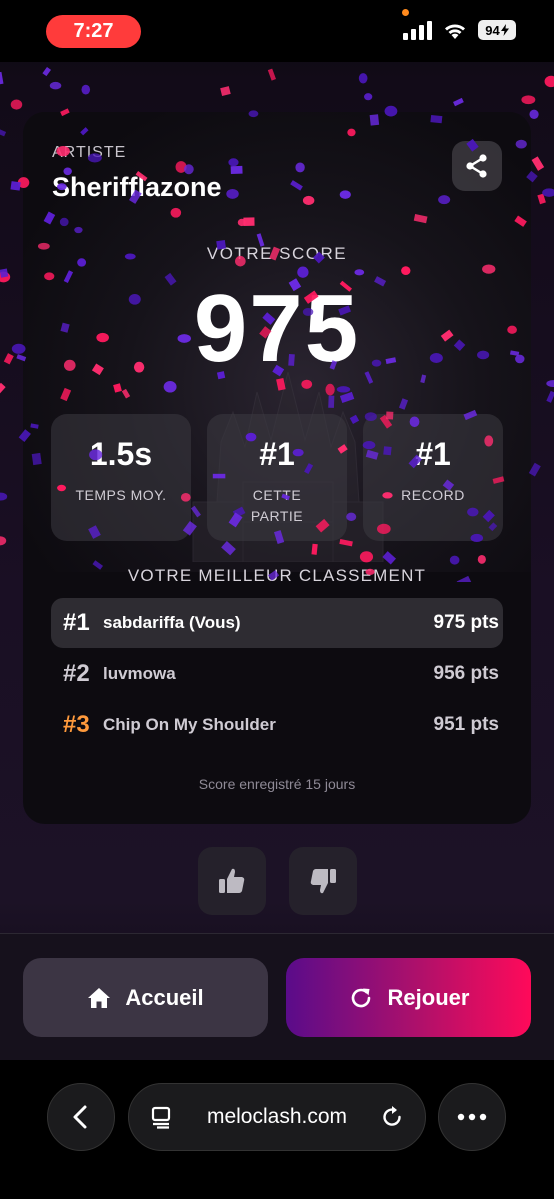 This screenshot has width=554, height=1199. I want to click on player-points: 951 pts, so click(466, 724).